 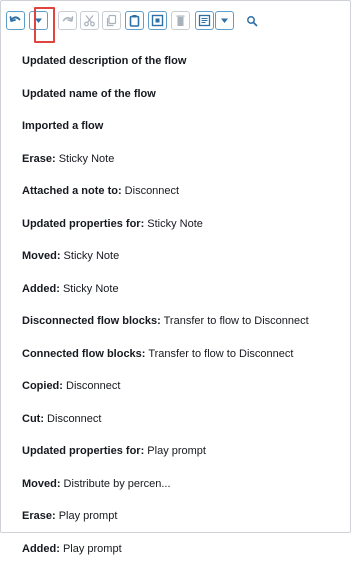 What do you see at coordinates (165, 289) in the screenshot?
I see `history-item: Added: Sticky Note` at bounding box center [165, 289].